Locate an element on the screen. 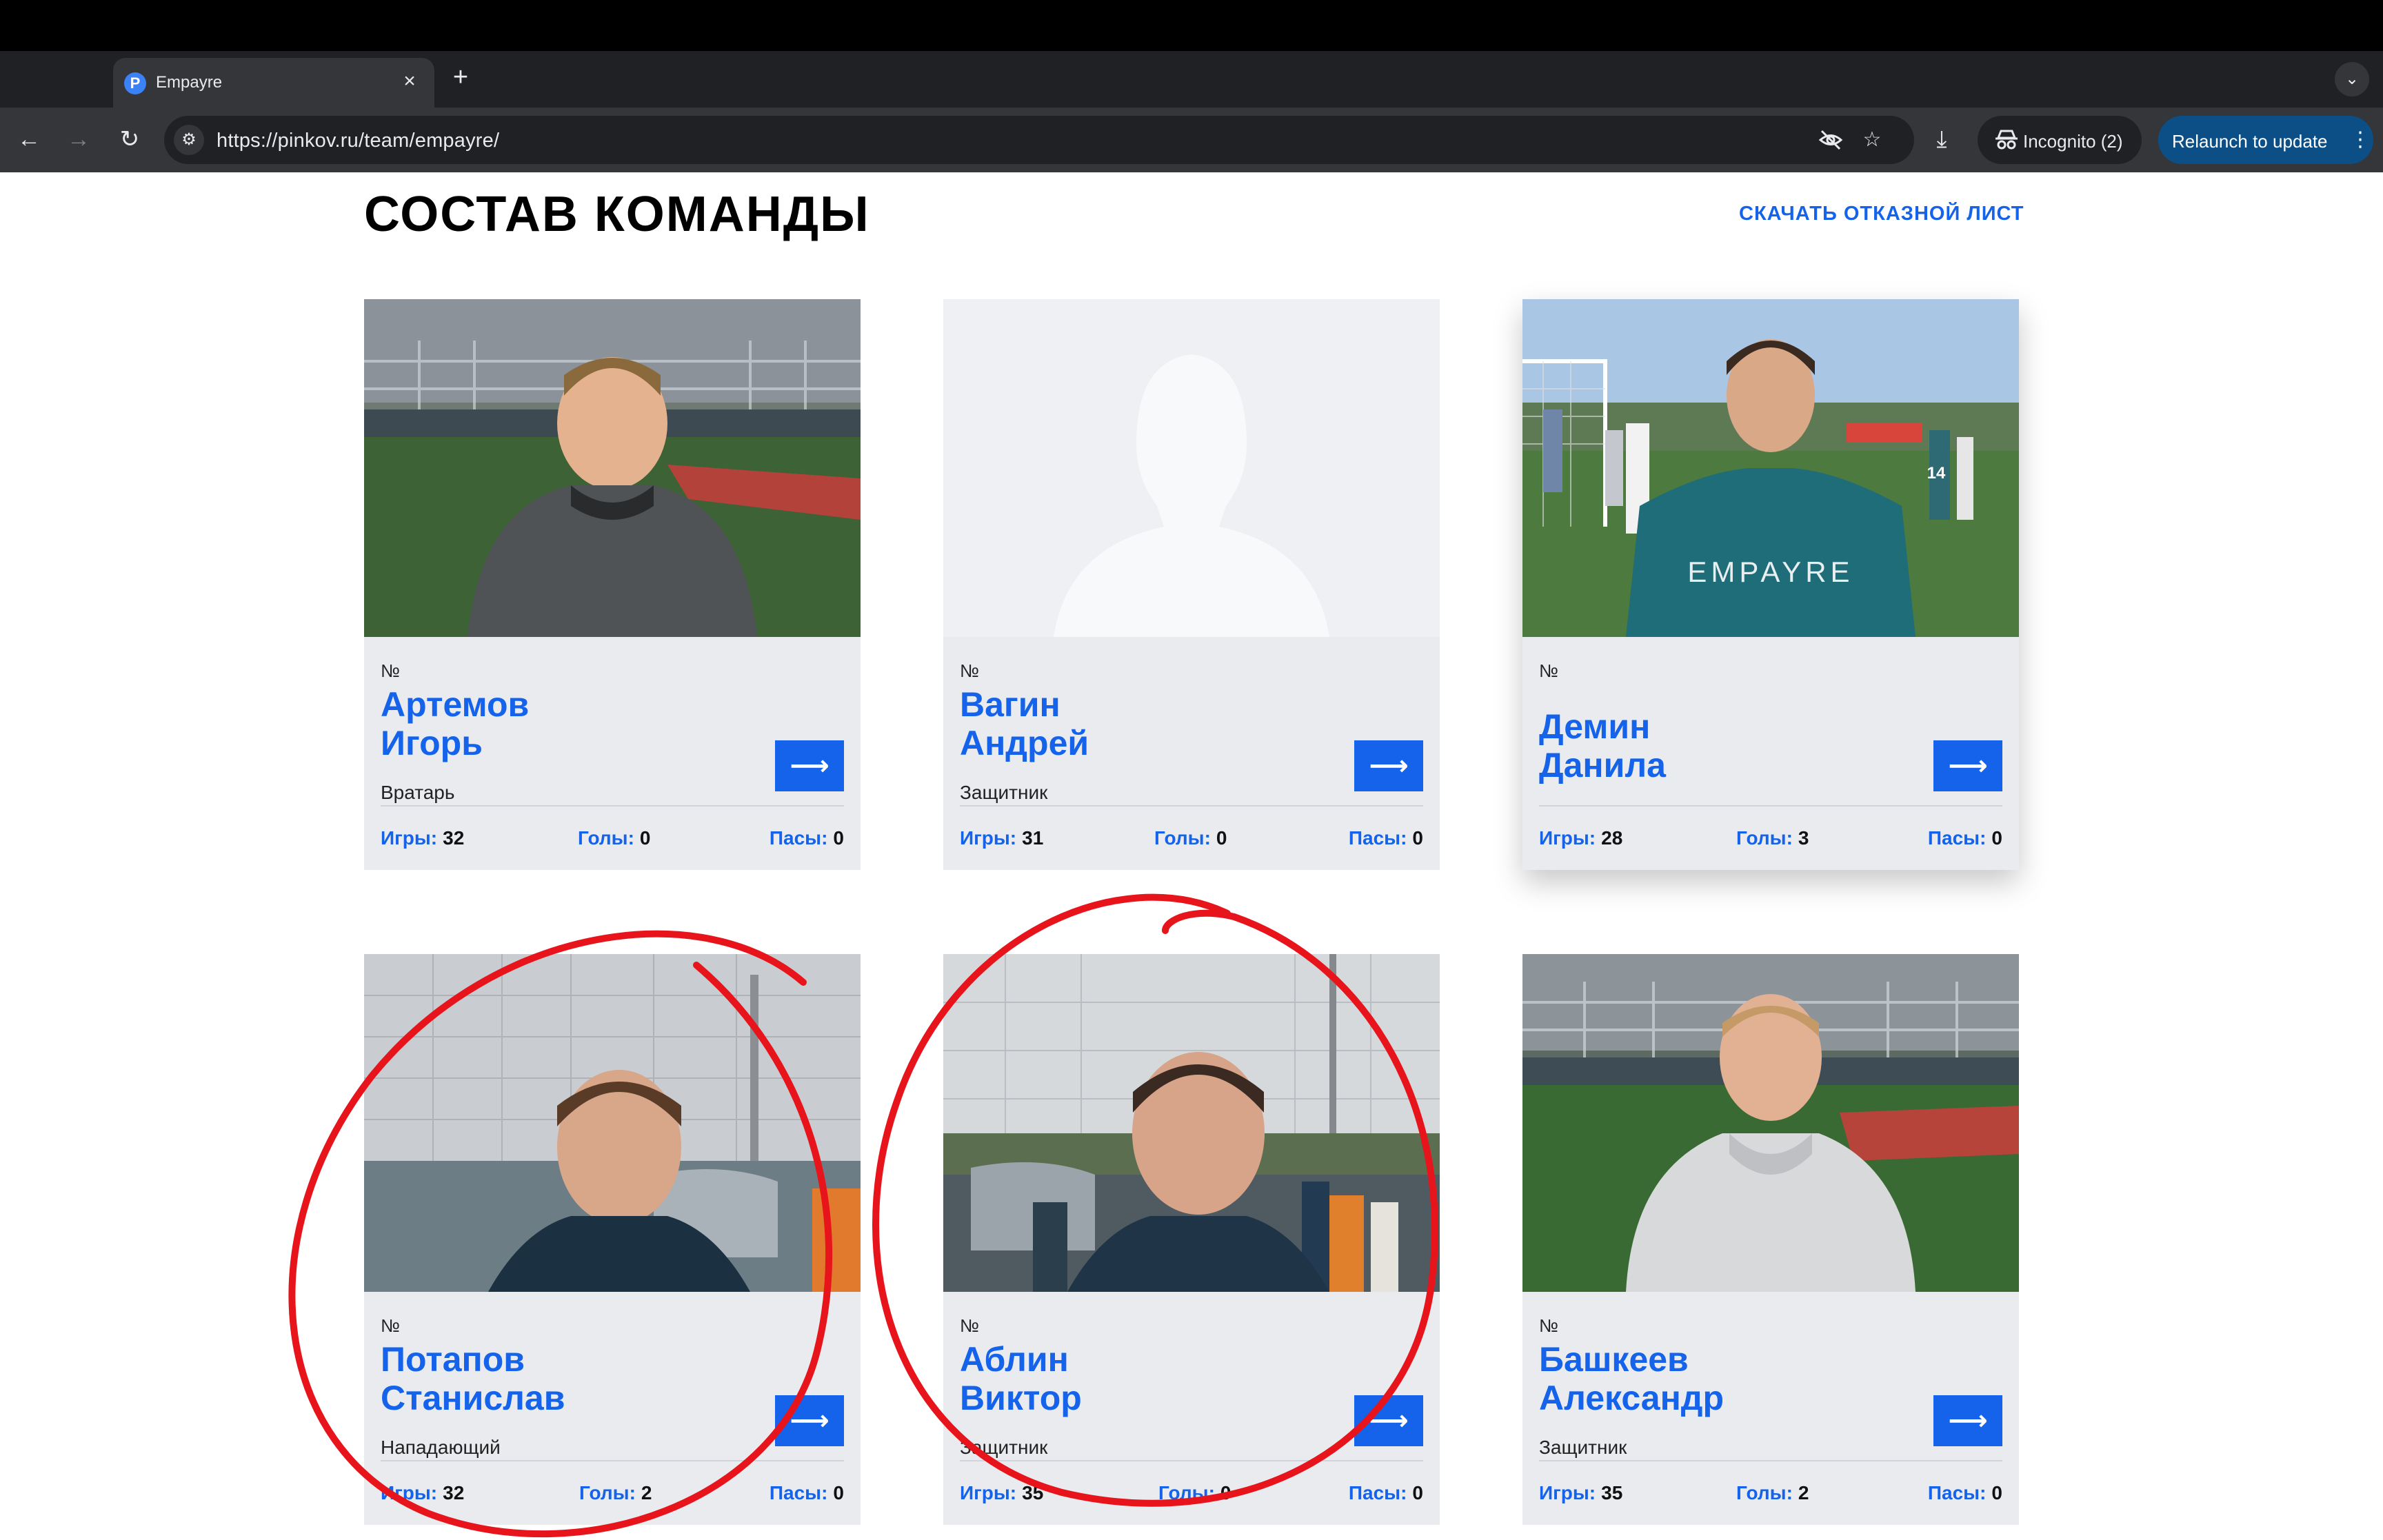 The height and width of the screenshot is (1540, 2383). tab-empayre: P Empayre × is located at coordinates (273, 83).